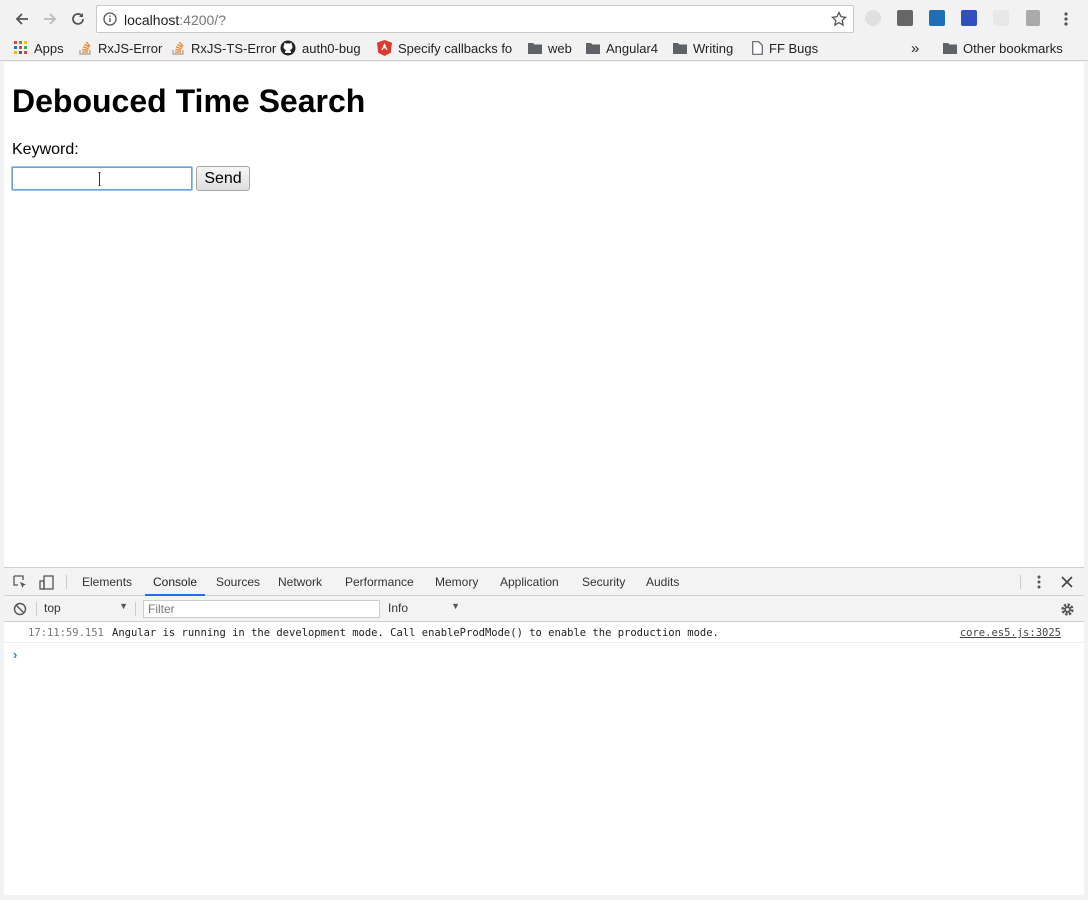 Image resolution: width=1088 pixels, height=900 pixels. I want to click on bookmark-other: Other bookmarks, so click(1003, 48).